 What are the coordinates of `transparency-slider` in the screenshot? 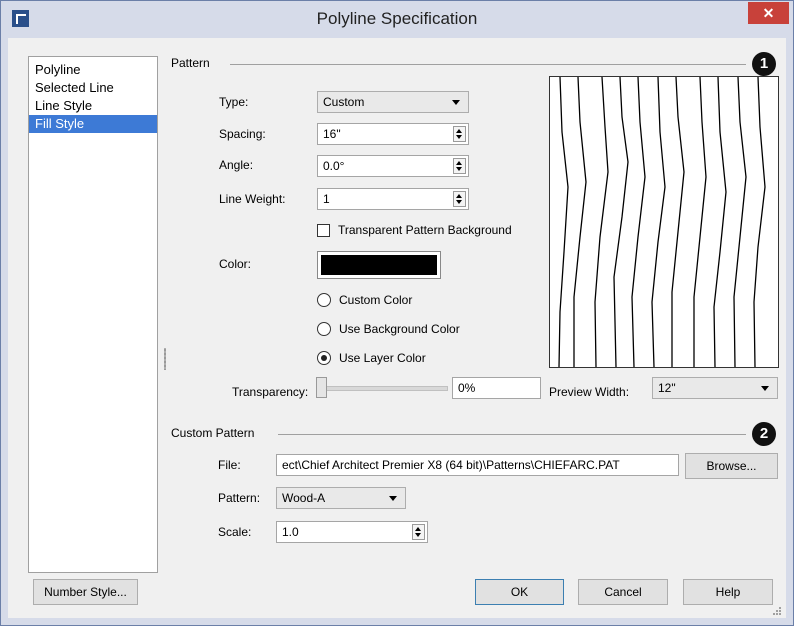 It's located at (383, 388).